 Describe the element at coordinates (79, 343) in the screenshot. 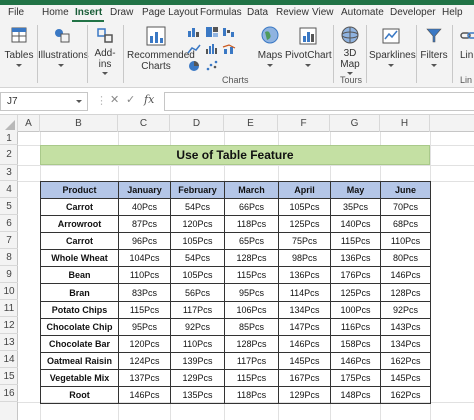

I see `product-cell: Chocolate Bar` at that location.